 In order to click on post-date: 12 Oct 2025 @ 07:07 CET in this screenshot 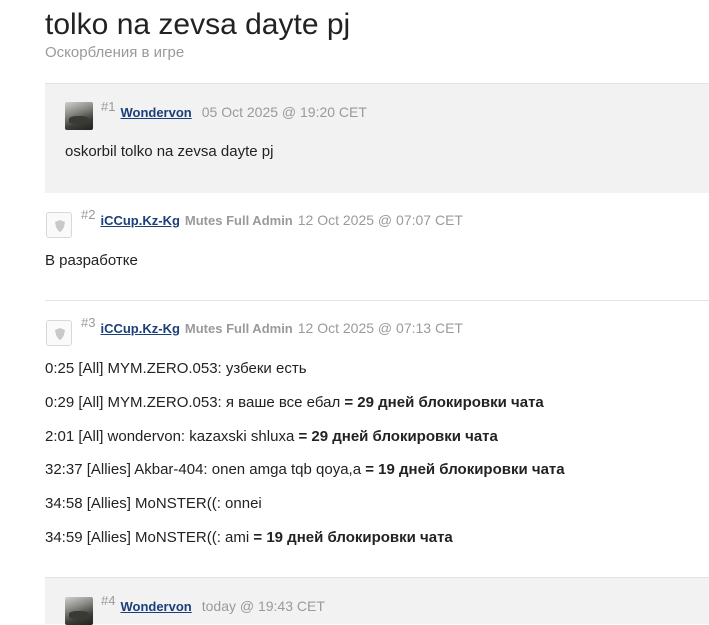, I will do `click(380, 220)`.